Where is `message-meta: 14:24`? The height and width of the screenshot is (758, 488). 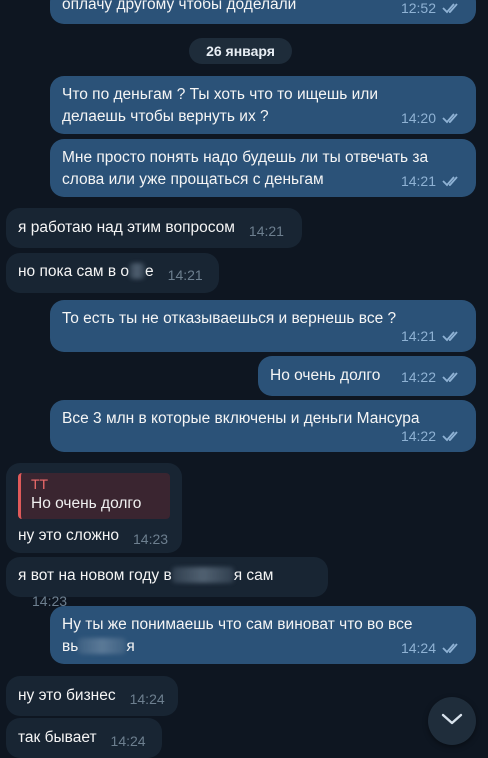
message-meta: 14:24 is located at coordinates (431, 648).